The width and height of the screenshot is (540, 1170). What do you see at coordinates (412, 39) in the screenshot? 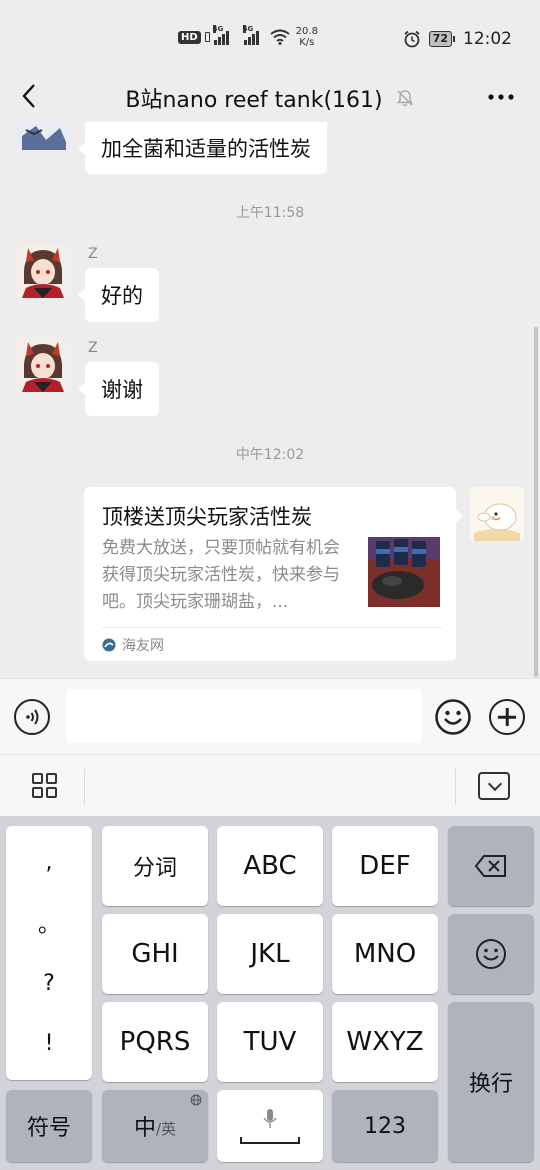
I see `alarm-icon` at bounding box center [412, 39].